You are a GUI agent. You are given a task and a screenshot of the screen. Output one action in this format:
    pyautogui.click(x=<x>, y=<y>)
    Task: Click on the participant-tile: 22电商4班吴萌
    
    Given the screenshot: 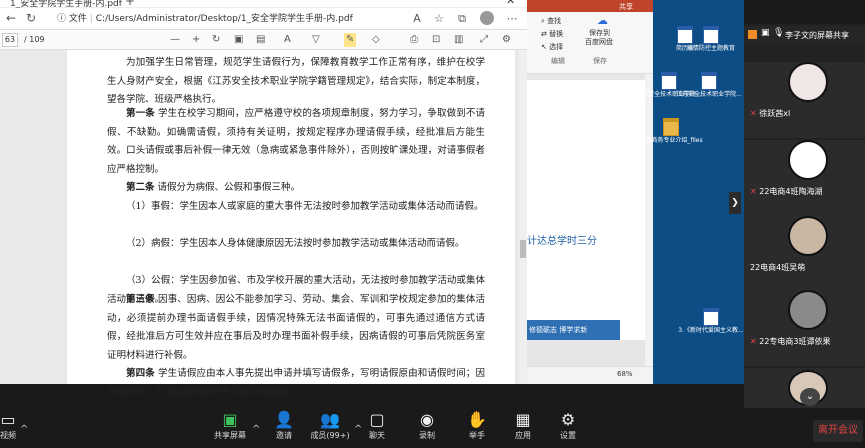 What is the action you would take?
    pyautogui.click(x=804, y=254)
    